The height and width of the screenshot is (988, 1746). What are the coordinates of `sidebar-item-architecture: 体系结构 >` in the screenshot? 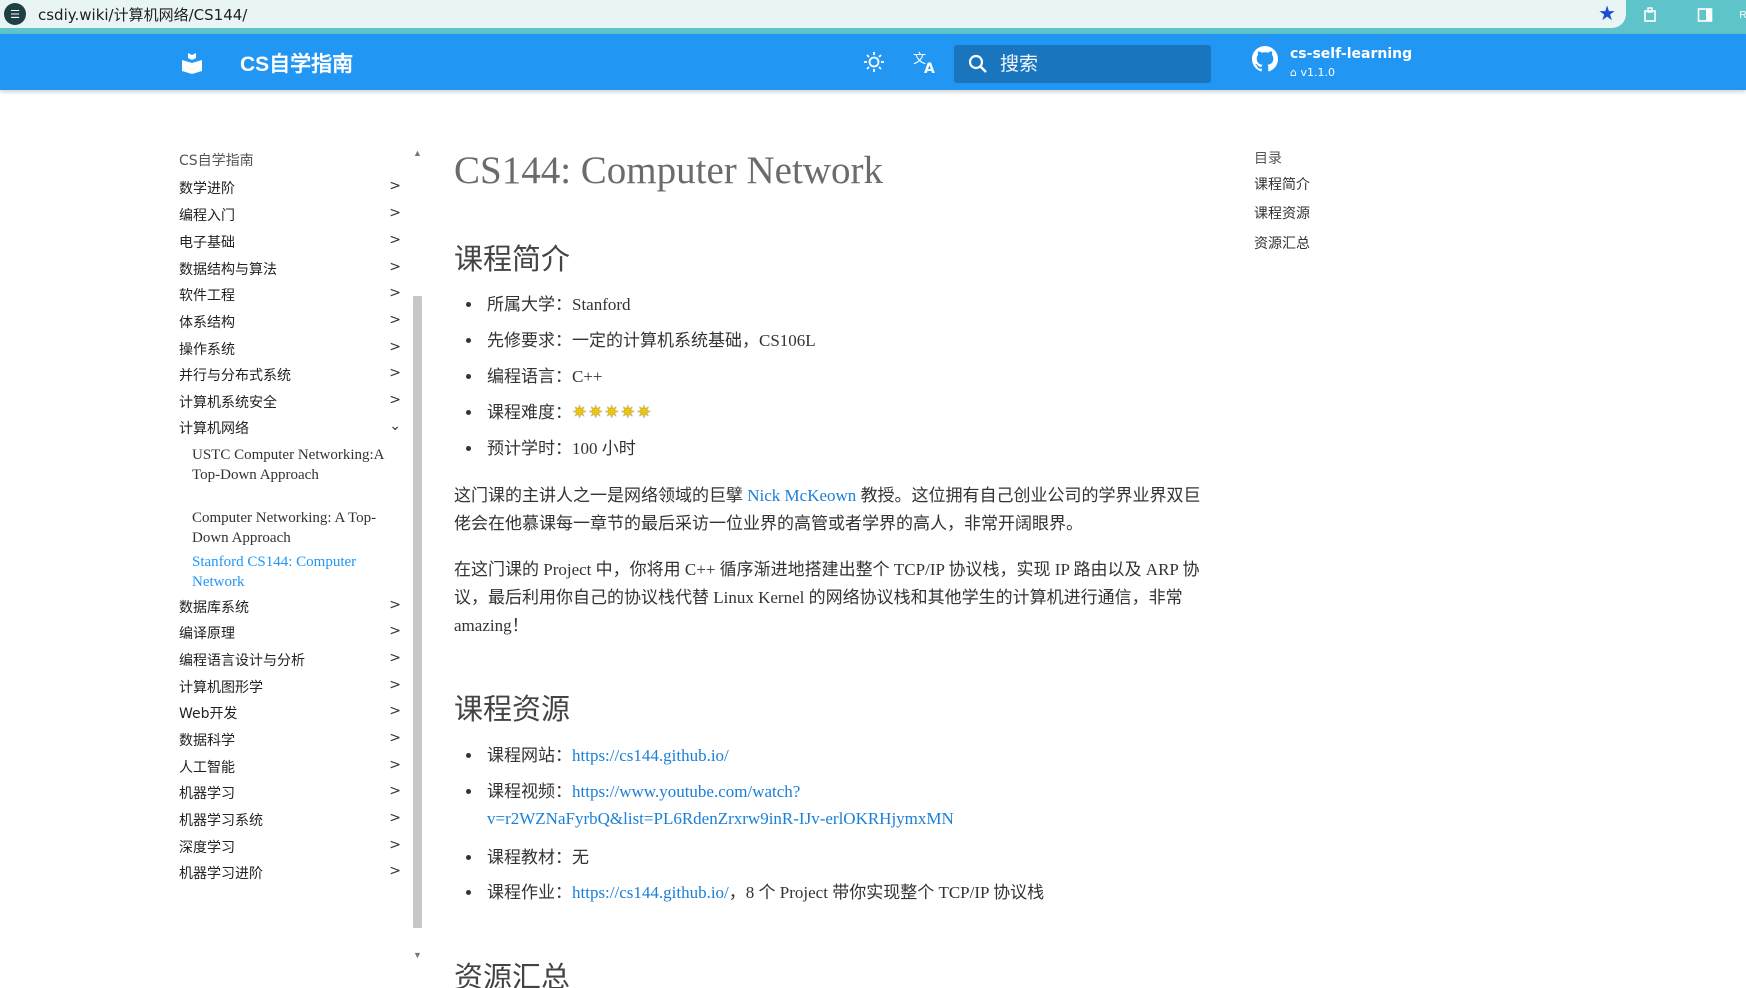 It's located at (290, 324).